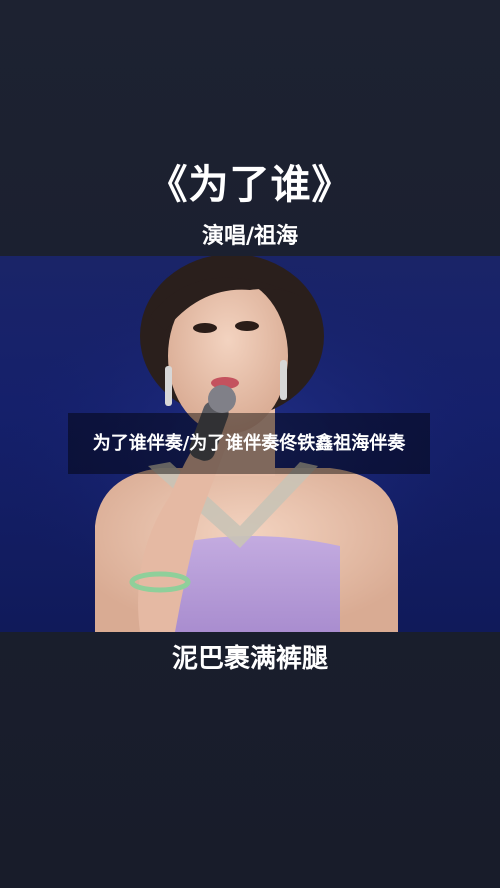  What do you see at coordinates (250, 184) in the screenshot?
I see `song-title: 《为了谁》` at bounding box center [250, 184].